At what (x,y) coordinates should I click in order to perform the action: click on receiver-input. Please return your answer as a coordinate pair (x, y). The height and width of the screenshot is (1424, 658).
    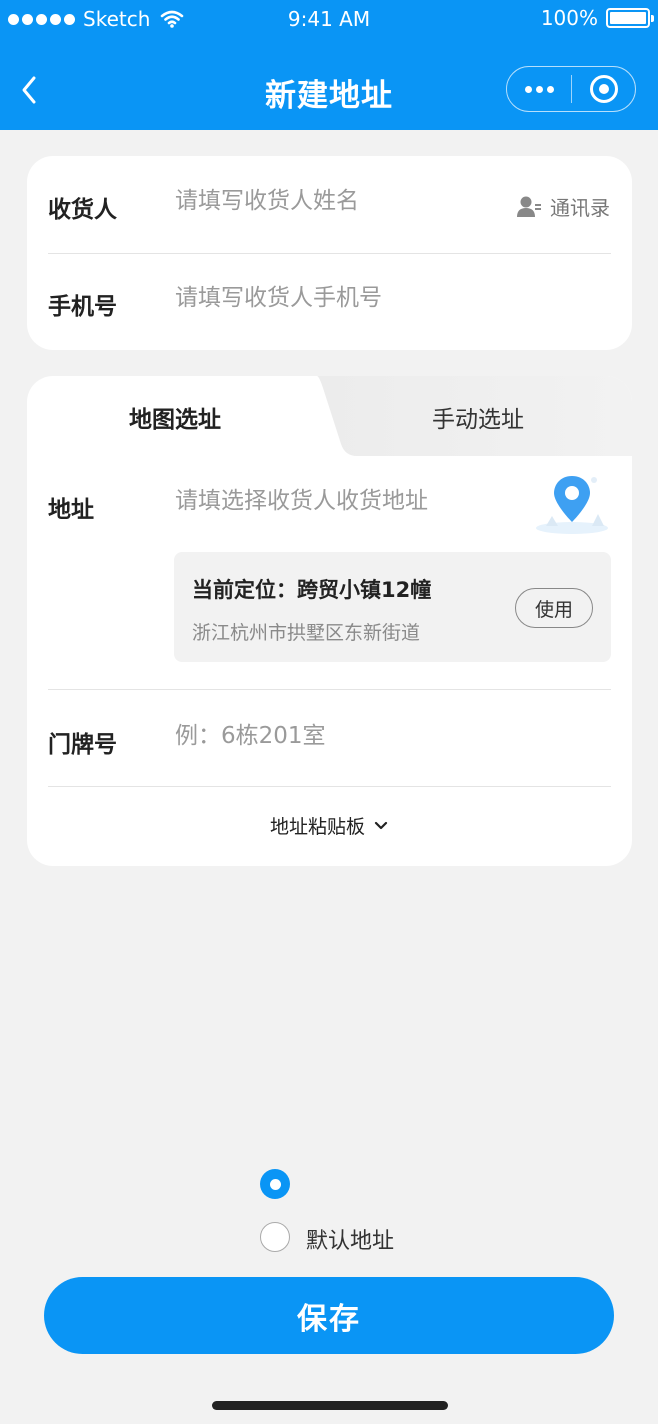
    Looking at the image, I should click on (335, 201).